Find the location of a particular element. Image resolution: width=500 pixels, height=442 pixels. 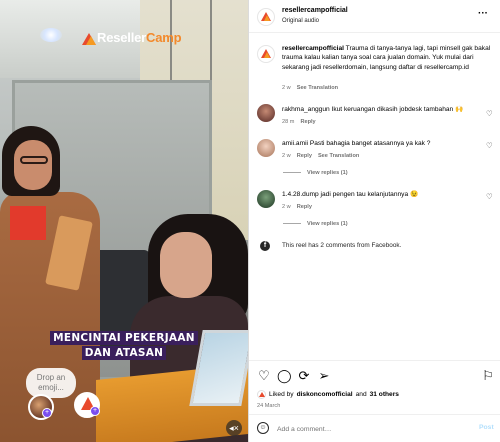

post-username: resellercampofficial is located at coordinates (315, 10).